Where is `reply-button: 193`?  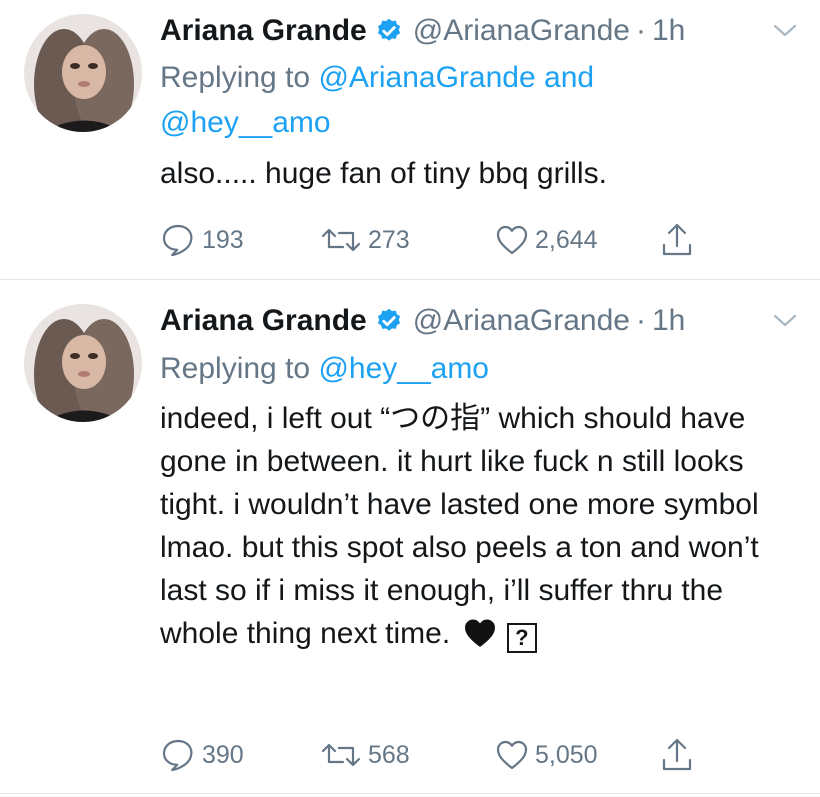
reply-button: 193 is located at coordinates (202, 240).